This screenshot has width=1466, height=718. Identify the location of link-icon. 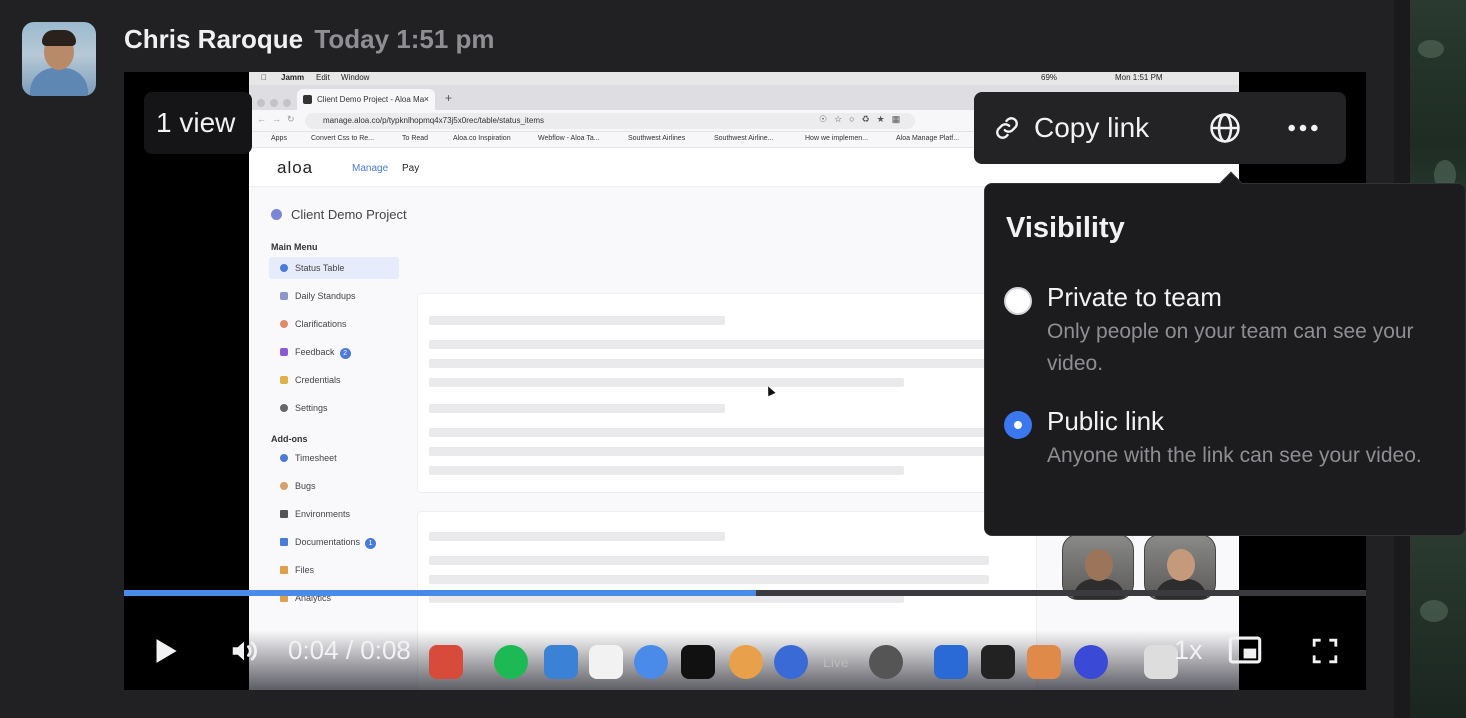
(1007, 128).